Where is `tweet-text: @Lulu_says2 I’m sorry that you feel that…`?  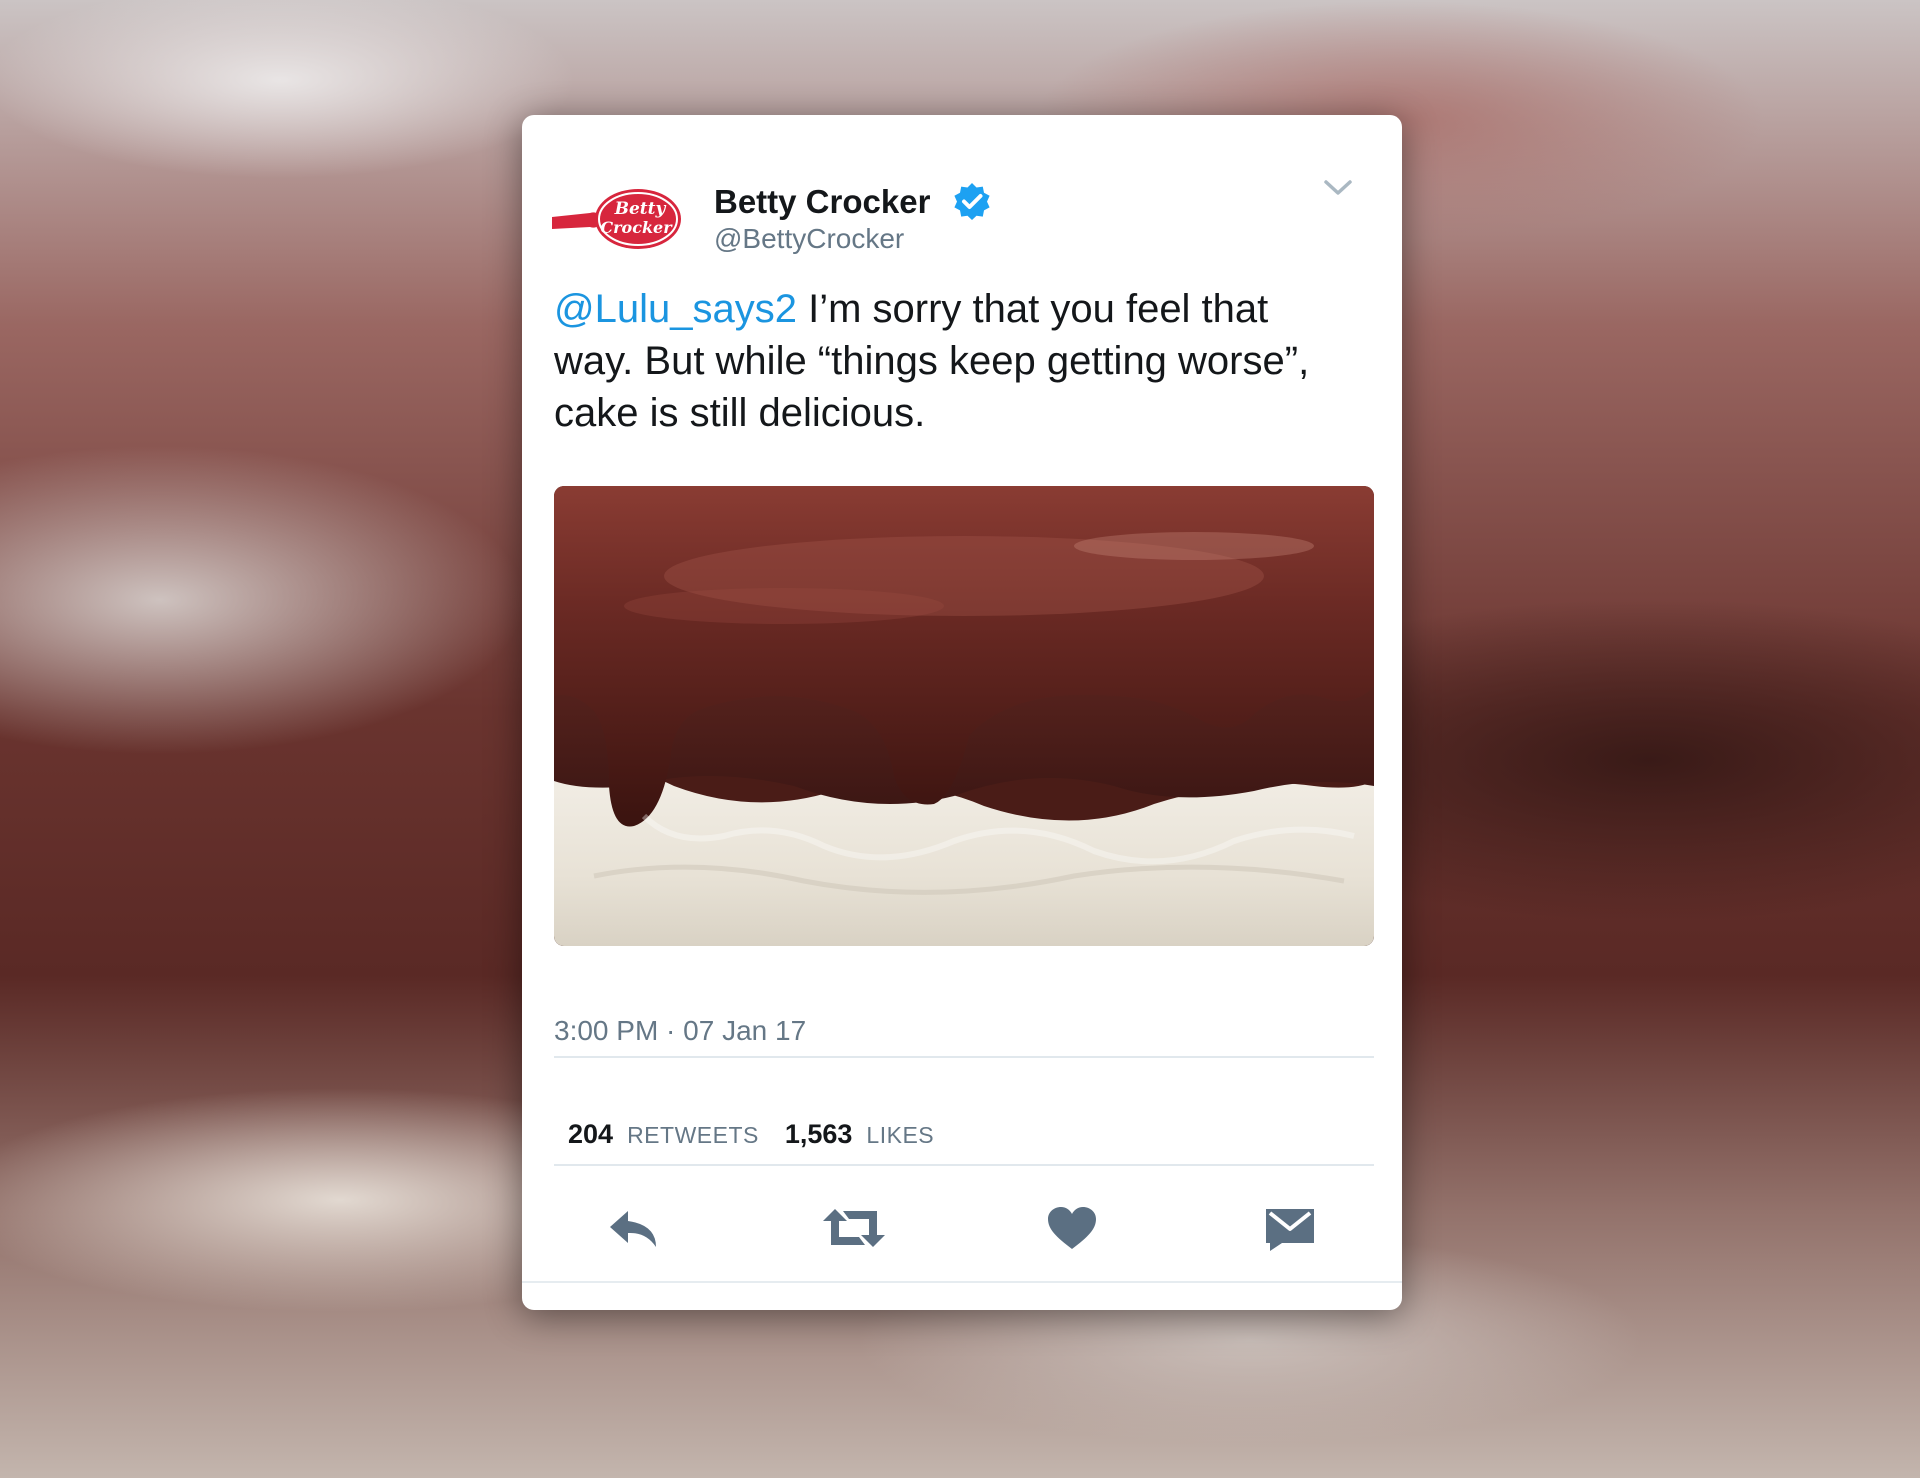 tweet-text: @Lulu_says2 I’m sorry that you feel that… is located at coordinates (964, 361).